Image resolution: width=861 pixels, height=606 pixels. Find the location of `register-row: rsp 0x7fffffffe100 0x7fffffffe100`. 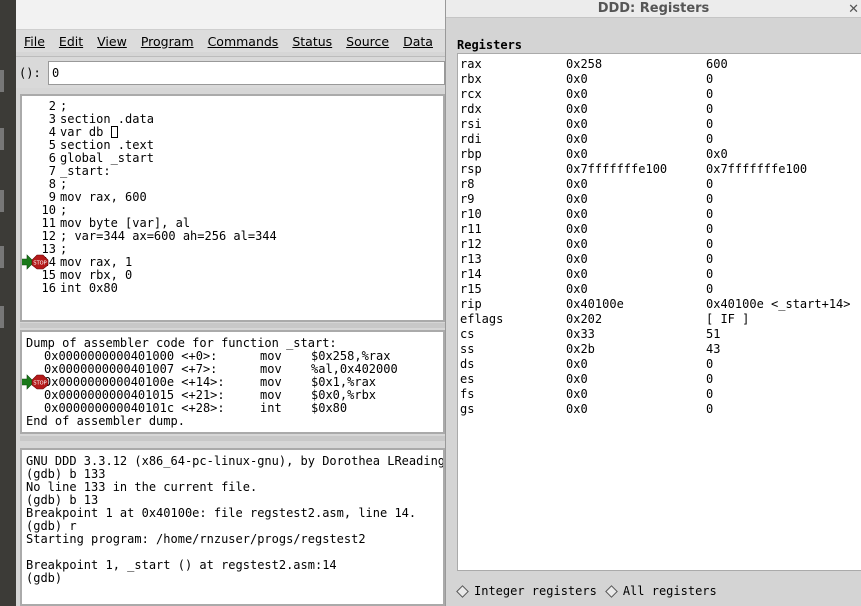

register-row: rsp 0x7fffffffe100 0x7fffffffe100 is located at coordinates (660, 169).